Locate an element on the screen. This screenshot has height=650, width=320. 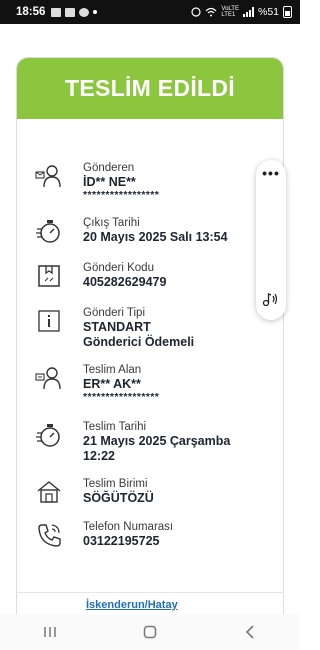
floating-side-panel: ••• is located at coordinates (271, 240).